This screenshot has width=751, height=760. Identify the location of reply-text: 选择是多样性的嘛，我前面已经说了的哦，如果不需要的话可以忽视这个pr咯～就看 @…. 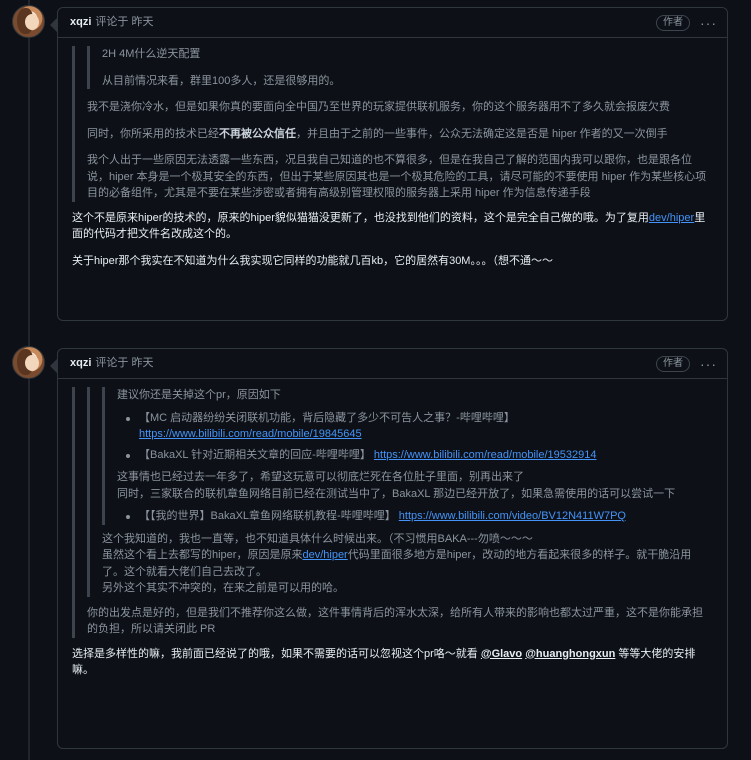
(384, 662).